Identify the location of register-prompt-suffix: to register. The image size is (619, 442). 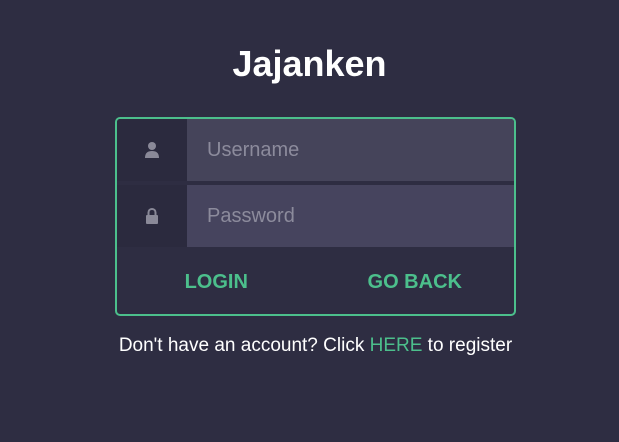
(467, 345).